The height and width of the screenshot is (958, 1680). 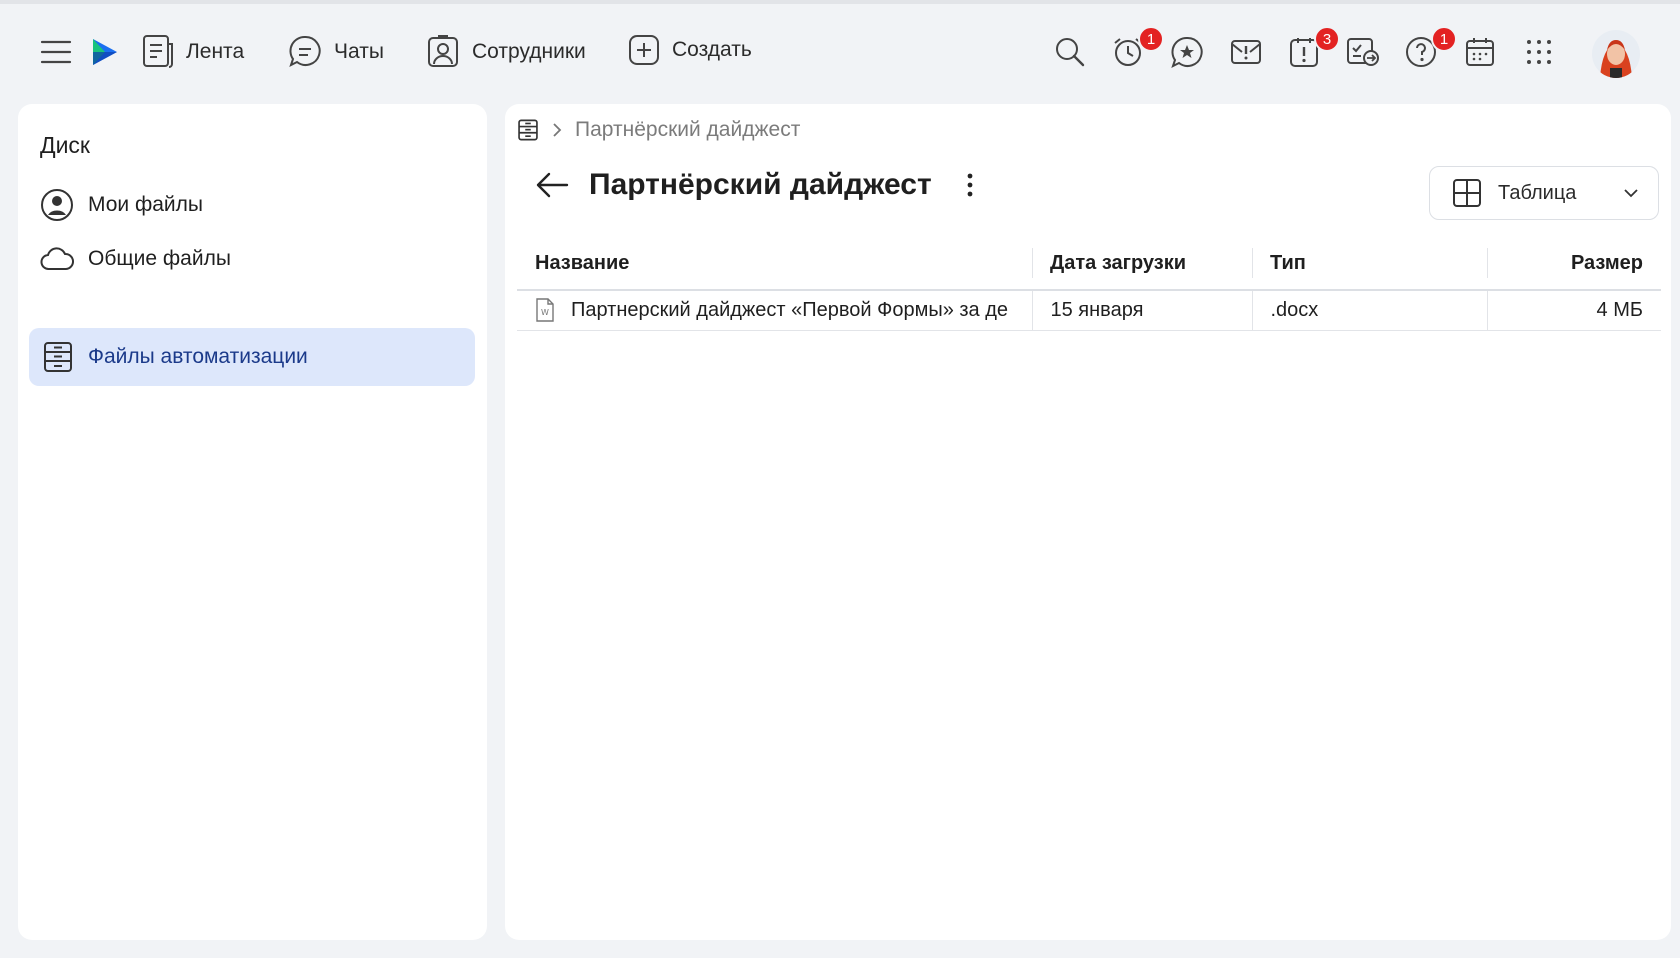 I want to click on back-arrow-icon, so click(x=552, y=185).